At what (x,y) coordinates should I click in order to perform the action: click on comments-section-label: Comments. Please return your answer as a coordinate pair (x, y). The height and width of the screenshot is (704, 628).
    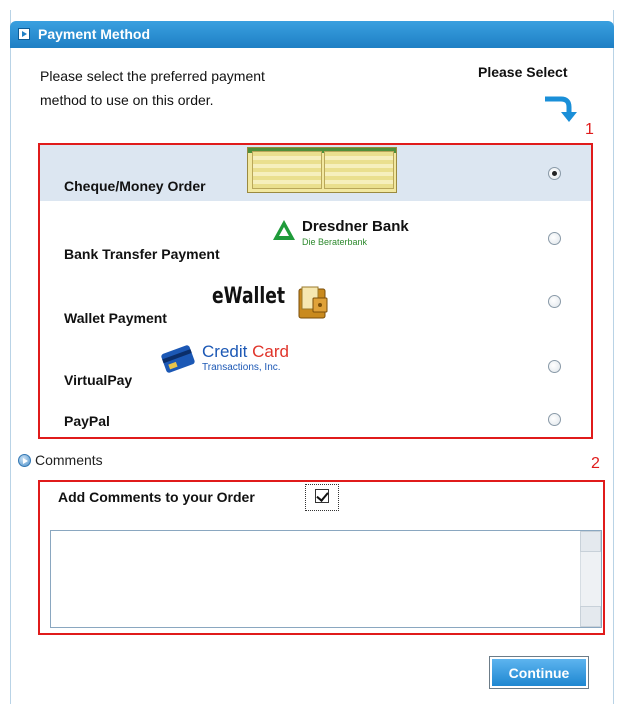
    Looking at the image, I should click on (69, 460).